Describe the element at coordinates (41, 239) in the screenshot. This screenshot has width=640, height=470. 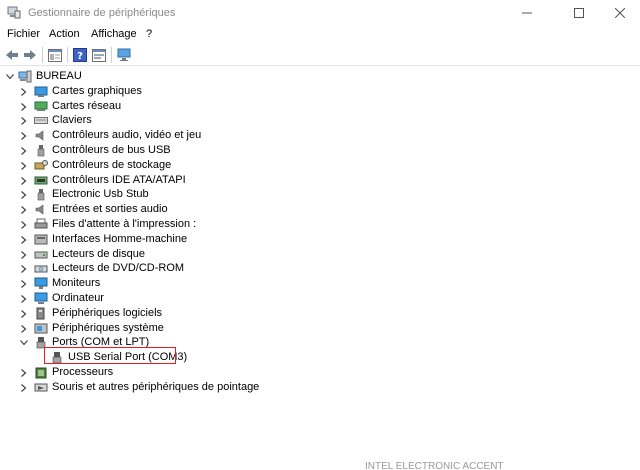
I see `hid-icon` at that location.